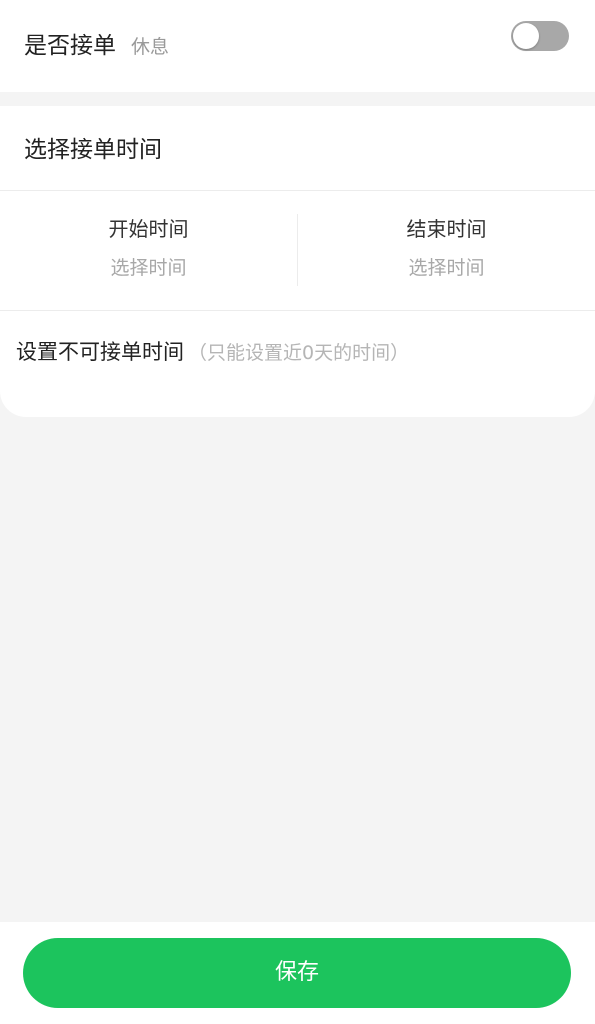 The height and width of the screenshot is (1024, 595). Describe the element at coordinates (446, 268) in the screenshot. I see `end-time-value: 选择时间` at that location.